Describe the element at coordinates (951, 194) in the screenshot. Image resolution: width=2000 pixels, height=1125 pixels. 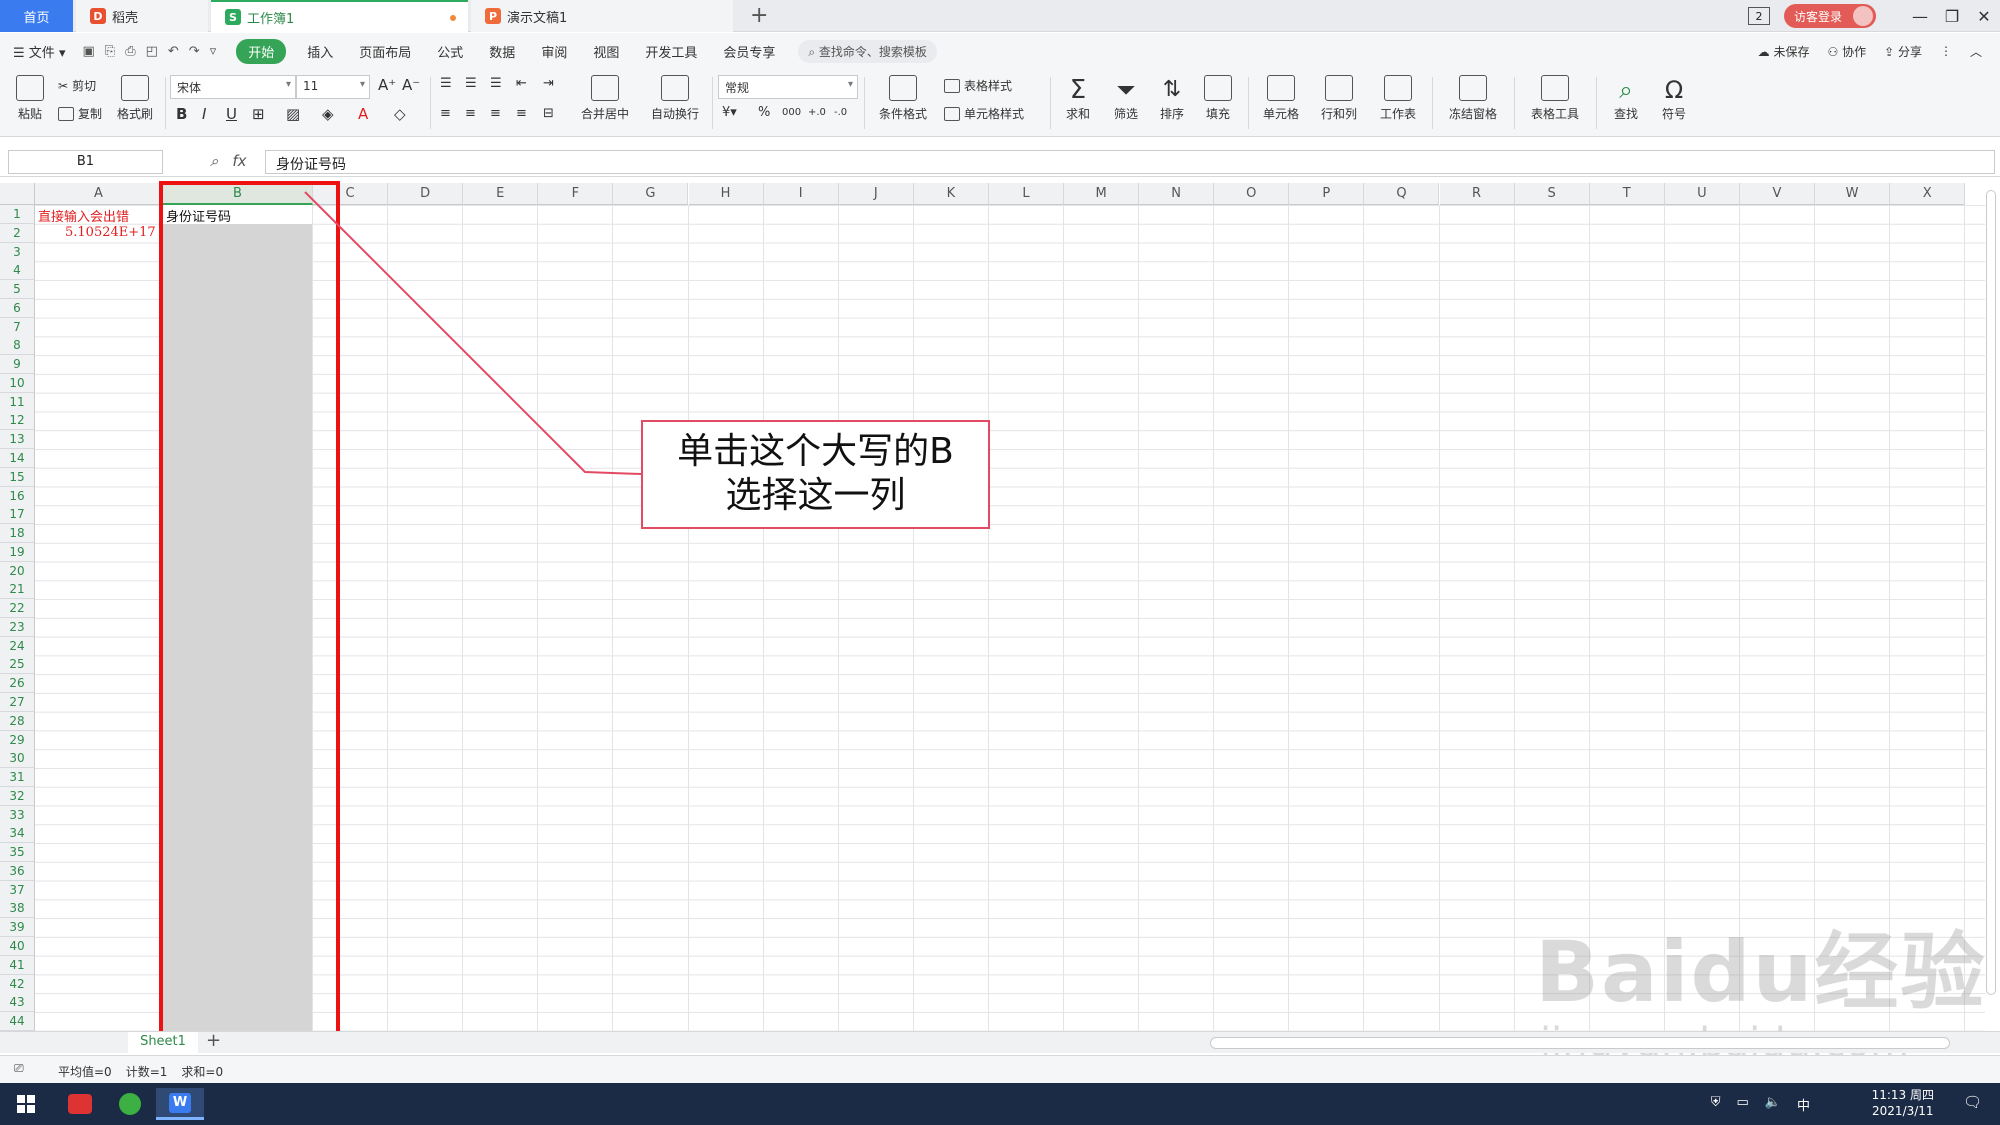
I see `column-header-k: K` at that location.